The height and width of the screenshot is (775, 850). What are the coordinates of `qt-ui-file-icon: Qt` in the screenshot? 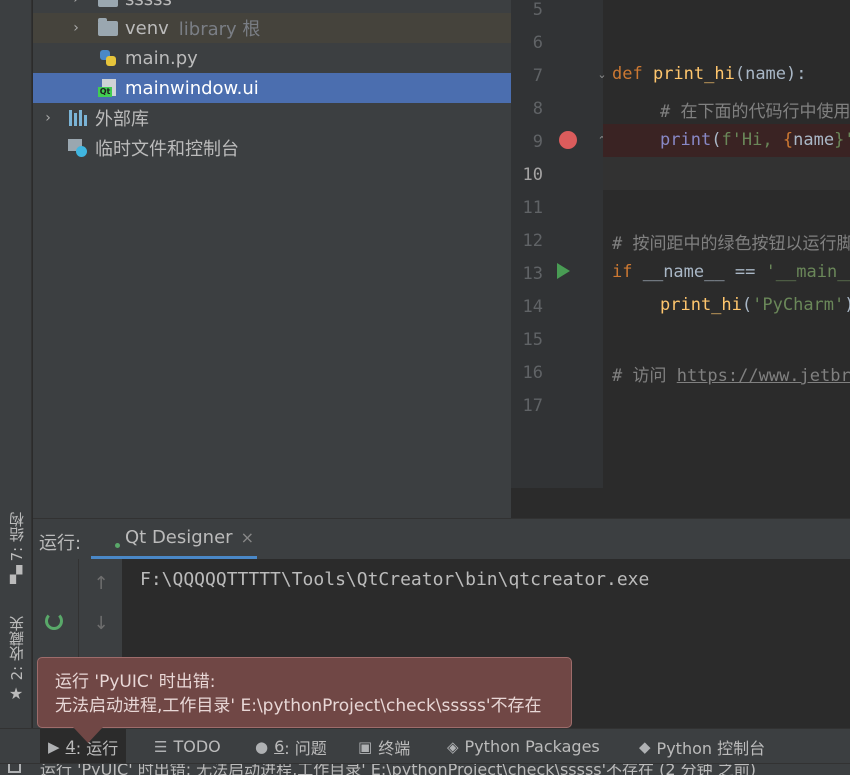 It's located at (108, 88).